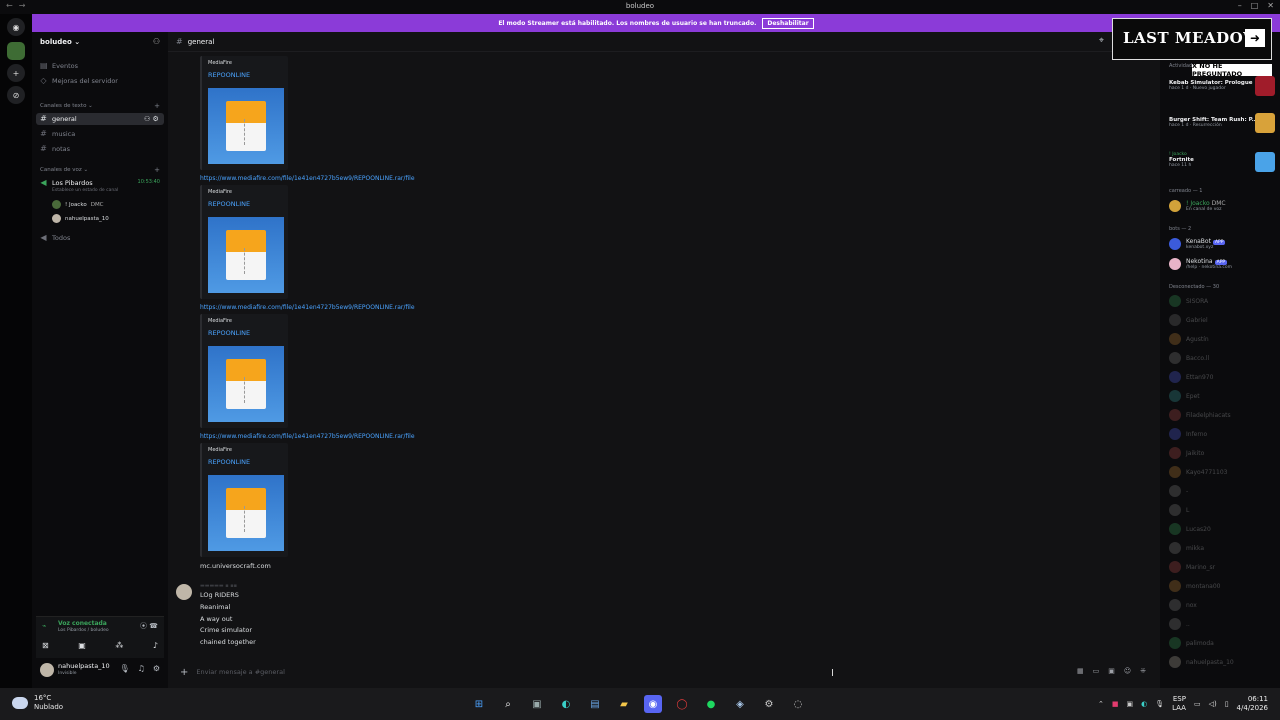  What do you see at coordinates (595, 704) in the screenshot?
I see `store-icon: ▤` at bounding box center [595, 704].